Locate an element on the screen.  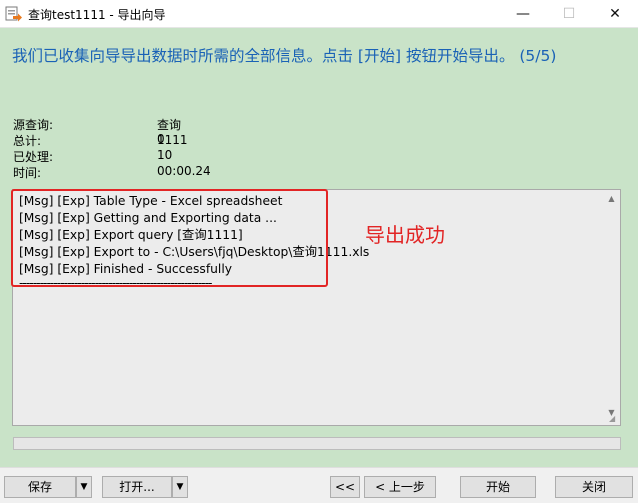
minimize-button: — is located at coordinates (523, 14).